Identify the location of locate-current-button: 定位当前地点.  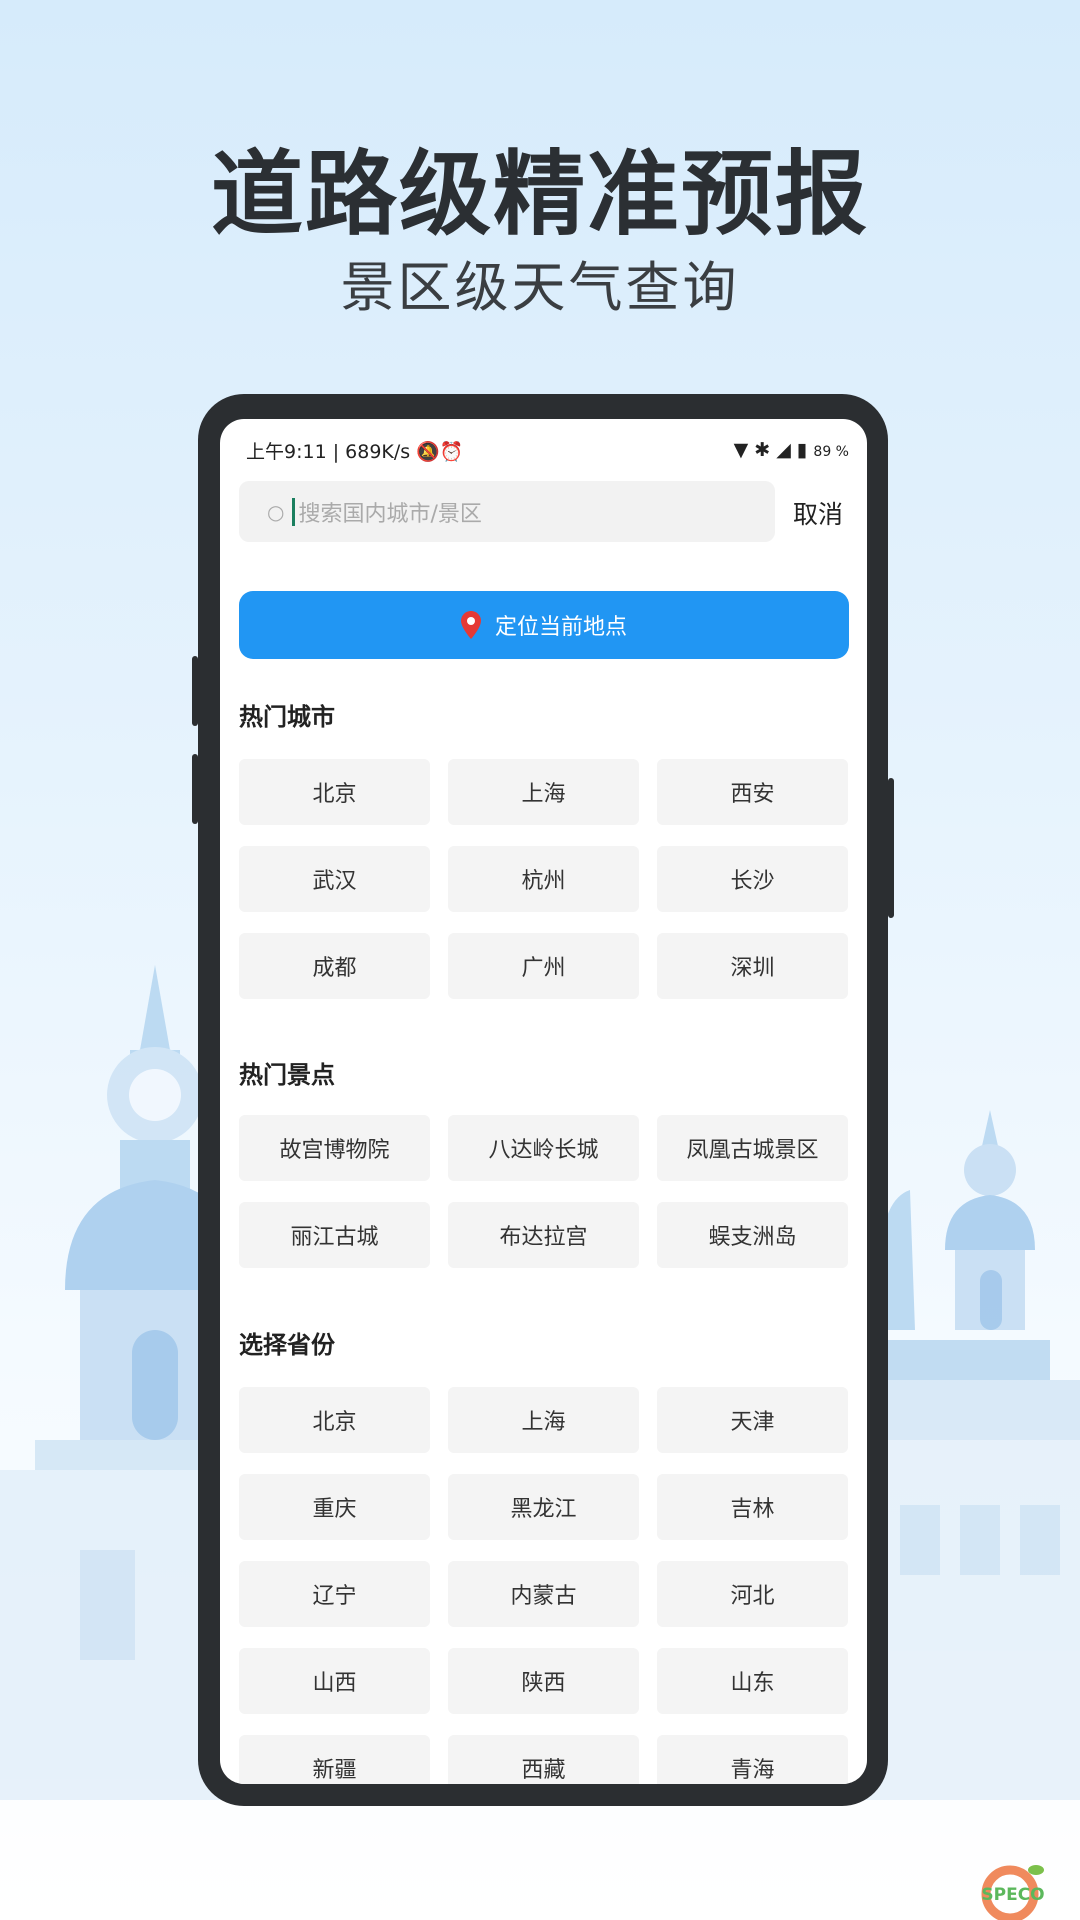
(544, 625).